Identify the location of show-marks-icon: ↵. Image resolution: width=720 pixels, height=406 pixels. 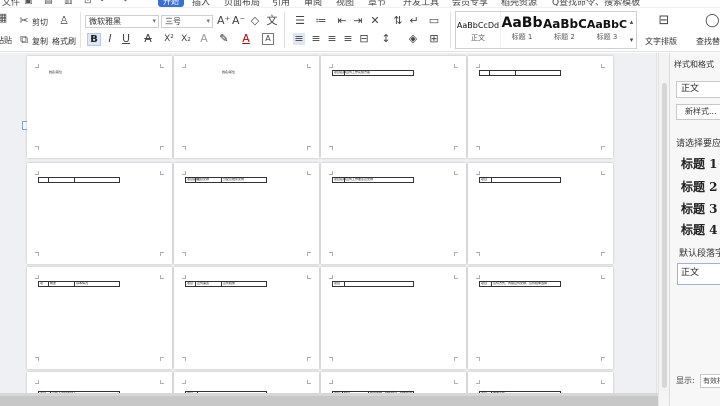
(414, 21).